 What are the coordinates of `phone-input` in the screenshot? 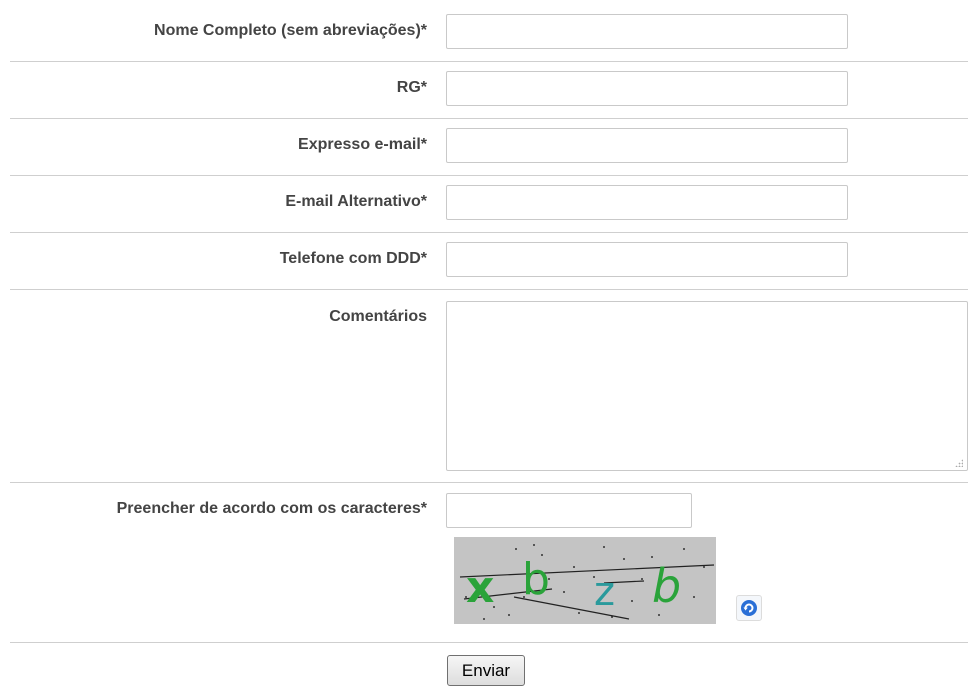 It's located at (647, 259).